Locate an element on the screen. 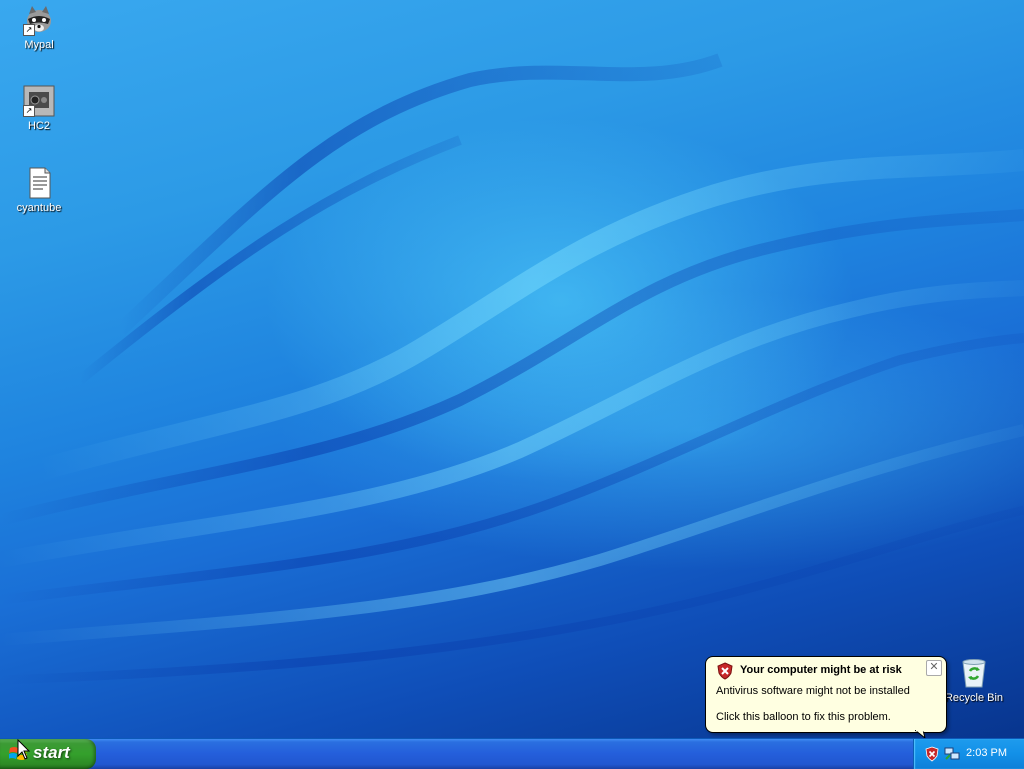  desktop-icon-label: HC2 is located at coordinates (38, 126).